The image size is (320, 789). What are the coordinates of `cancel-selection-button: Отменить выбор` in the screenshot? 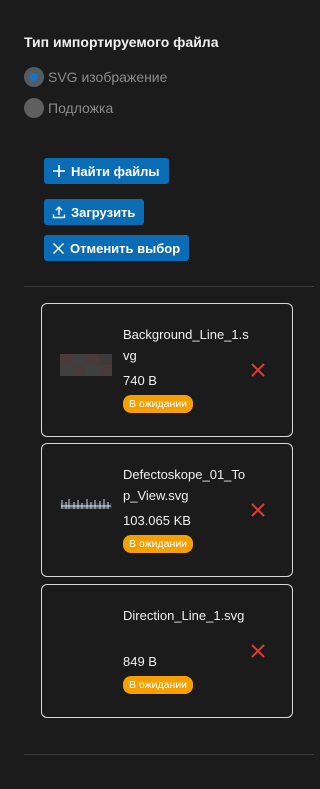 It's located at (117, 248).